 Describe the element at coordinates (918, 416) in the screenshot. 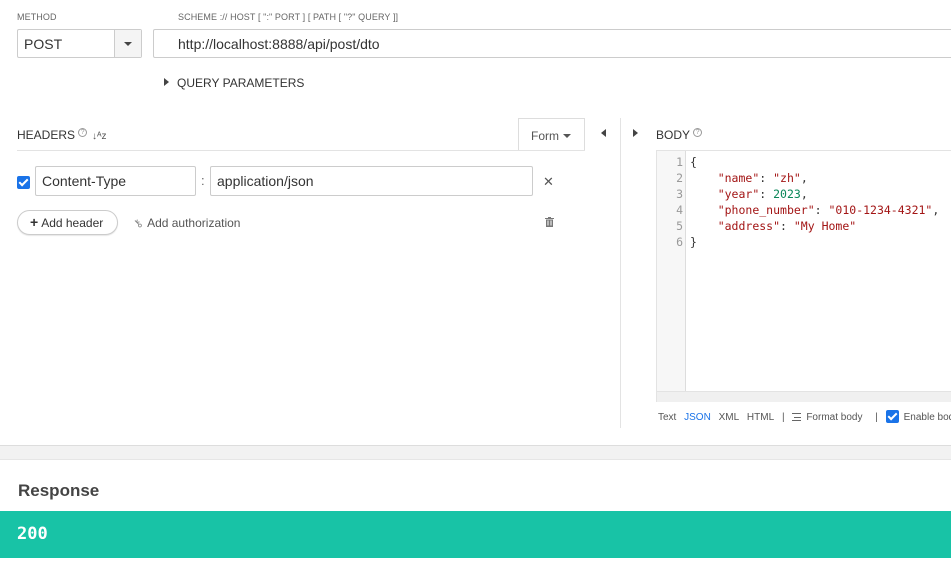

I see `enable-body-toggle: Enable body` at that location.